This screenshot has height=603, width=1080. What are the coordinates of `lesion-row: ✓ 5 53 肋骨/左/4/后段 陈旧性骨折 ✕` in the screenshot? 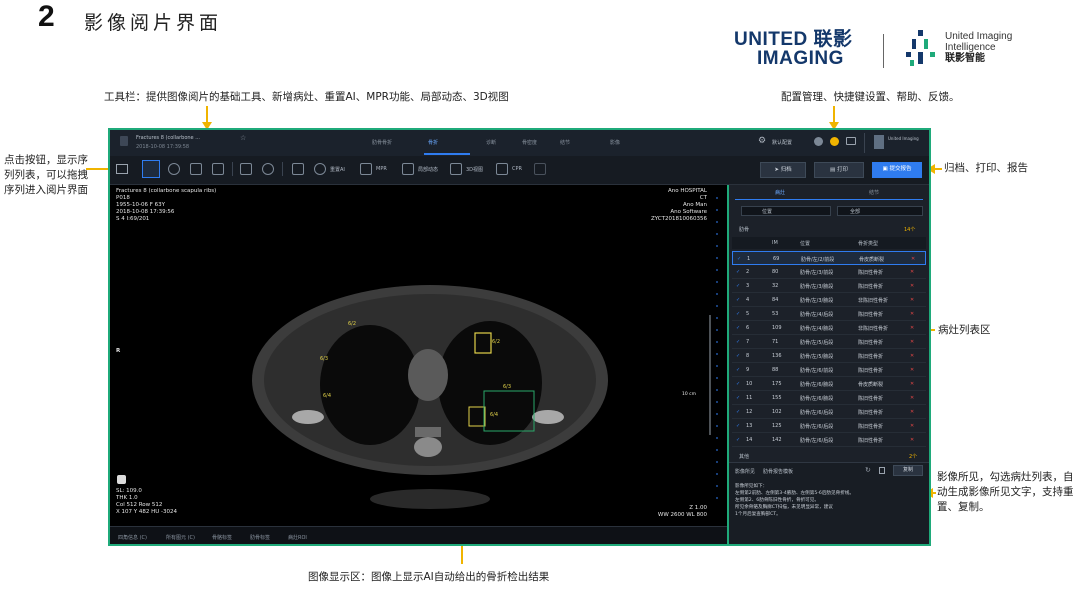 It's located at (829, 314).